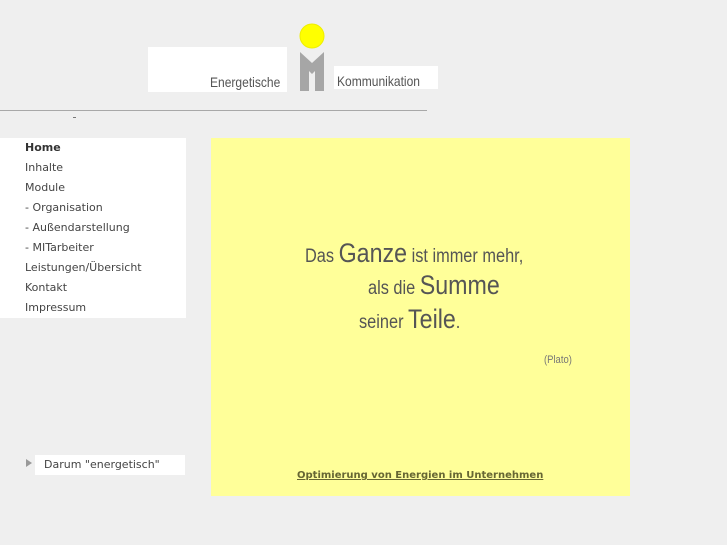  Describe the element at coordinates (93, 290) in the screenshot. I see `nav-item-kontakt: Kontakt` at that location.